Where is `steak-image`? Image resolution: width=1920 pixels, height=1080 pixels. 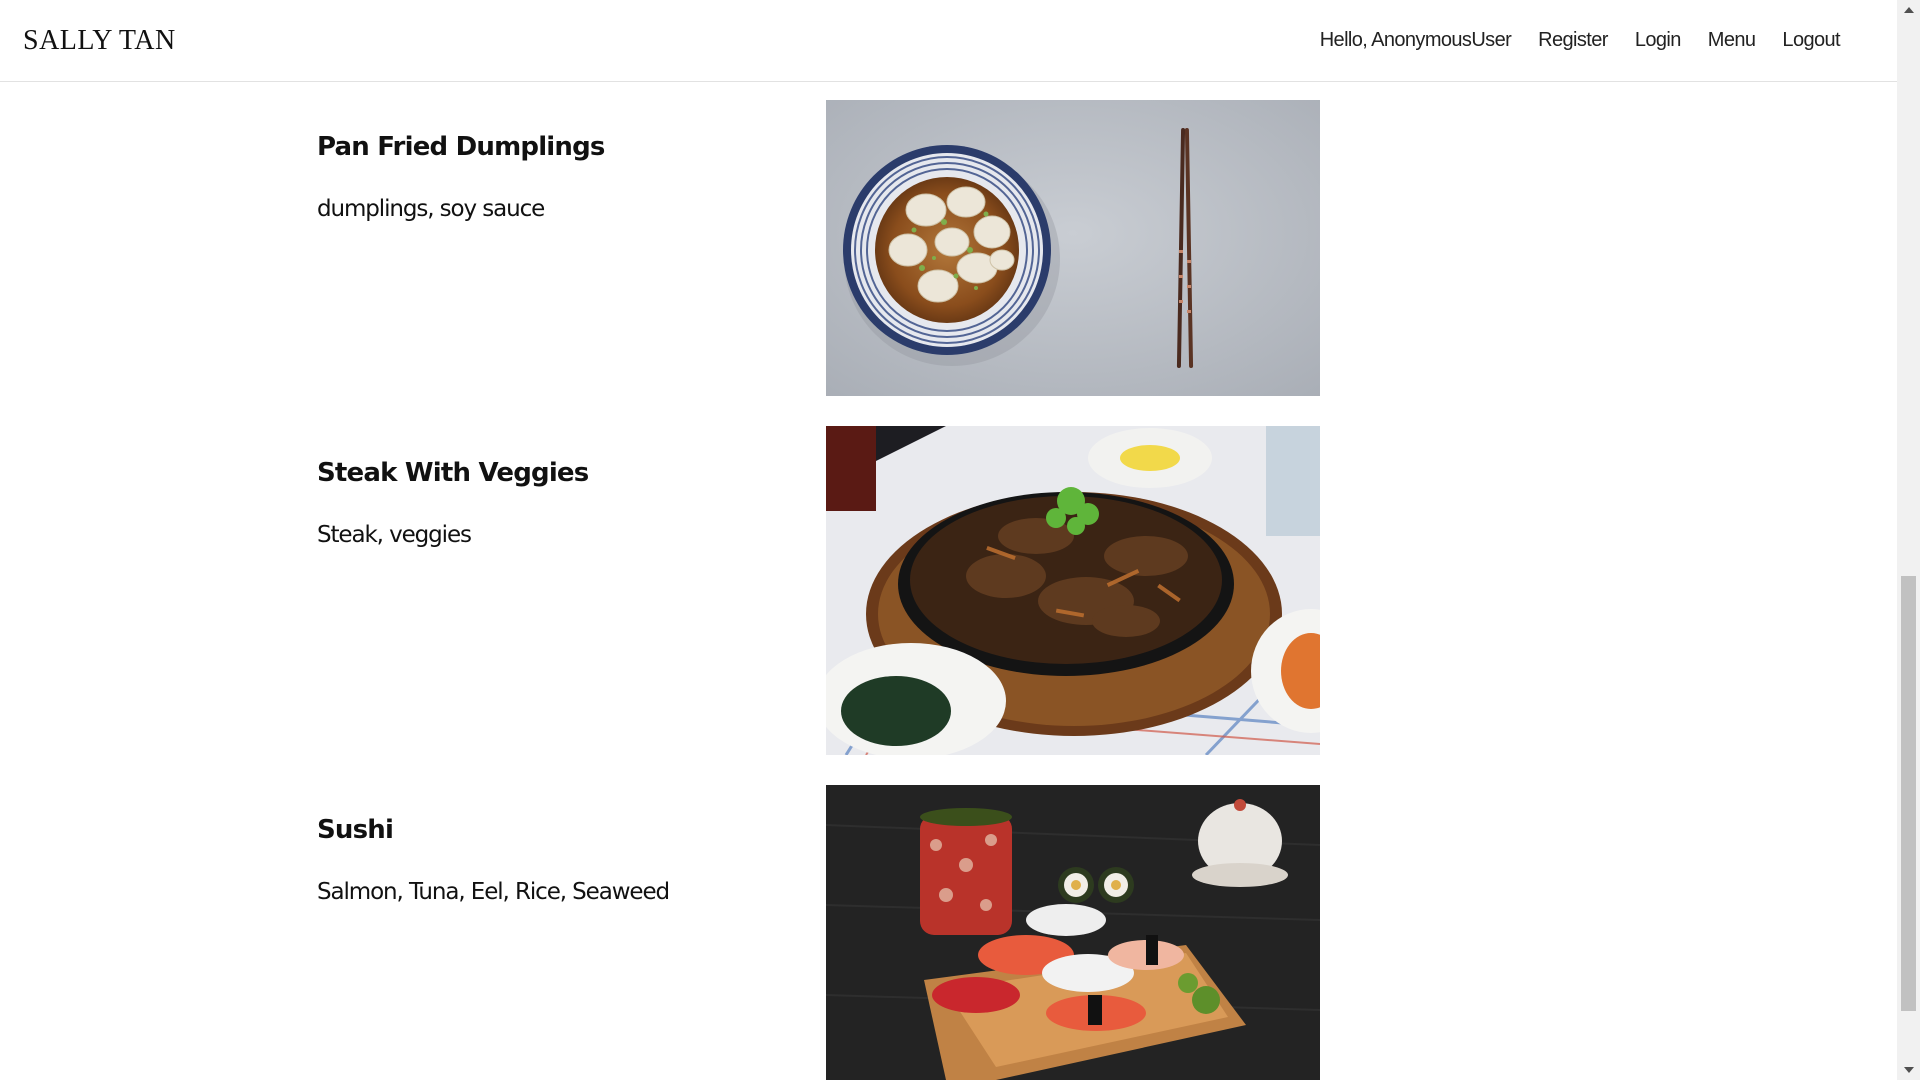
steak-image is located at coordinates (1073, 590).